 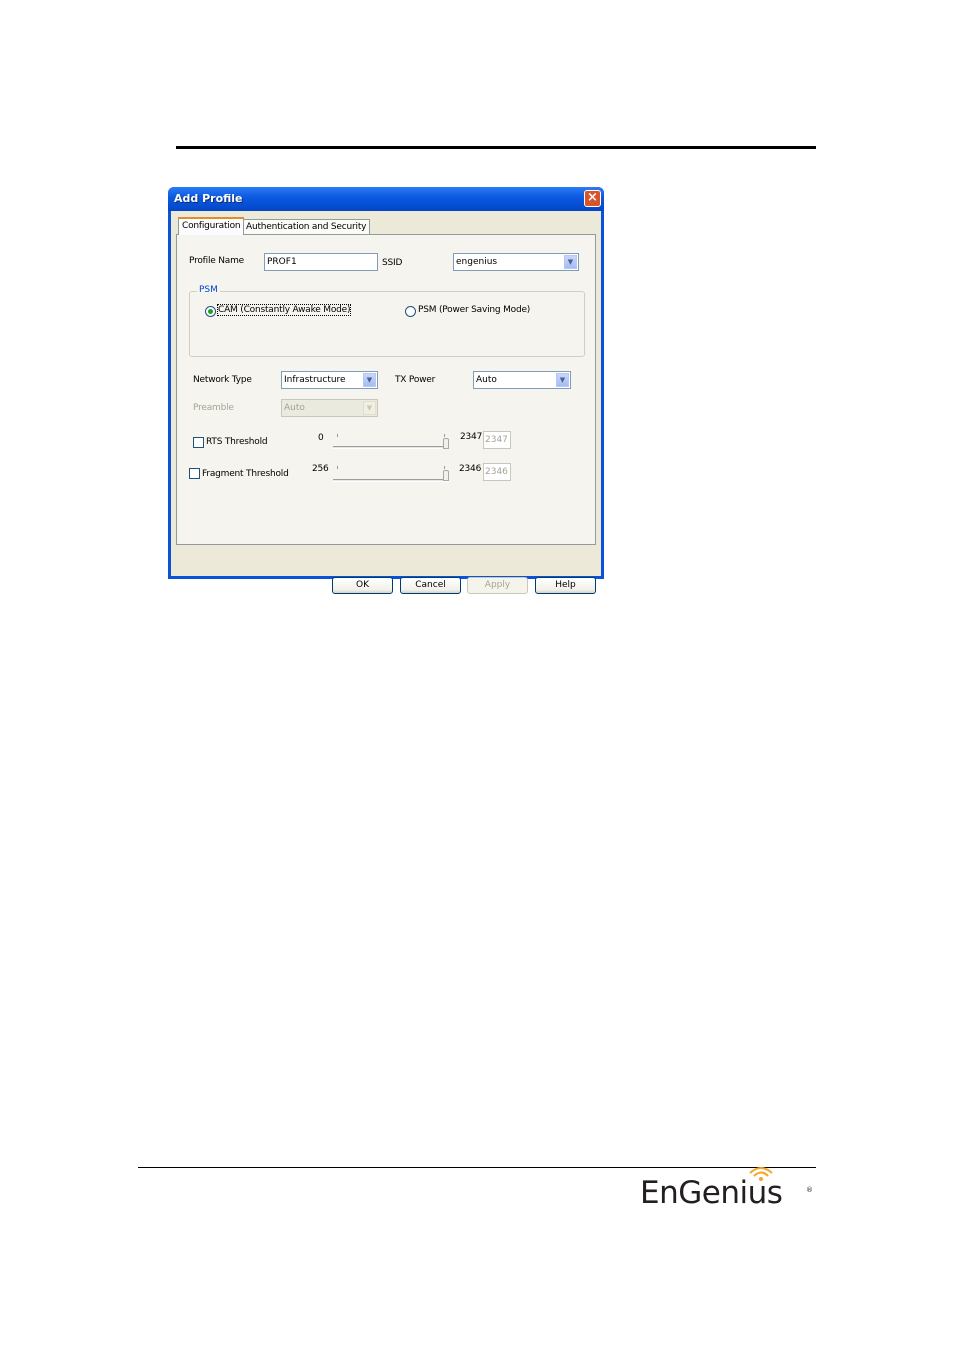 What do you see at coordinates (446, 475) in the screenshot?
I see `fragment-slider-thumb` at bounding box center [446, 475].